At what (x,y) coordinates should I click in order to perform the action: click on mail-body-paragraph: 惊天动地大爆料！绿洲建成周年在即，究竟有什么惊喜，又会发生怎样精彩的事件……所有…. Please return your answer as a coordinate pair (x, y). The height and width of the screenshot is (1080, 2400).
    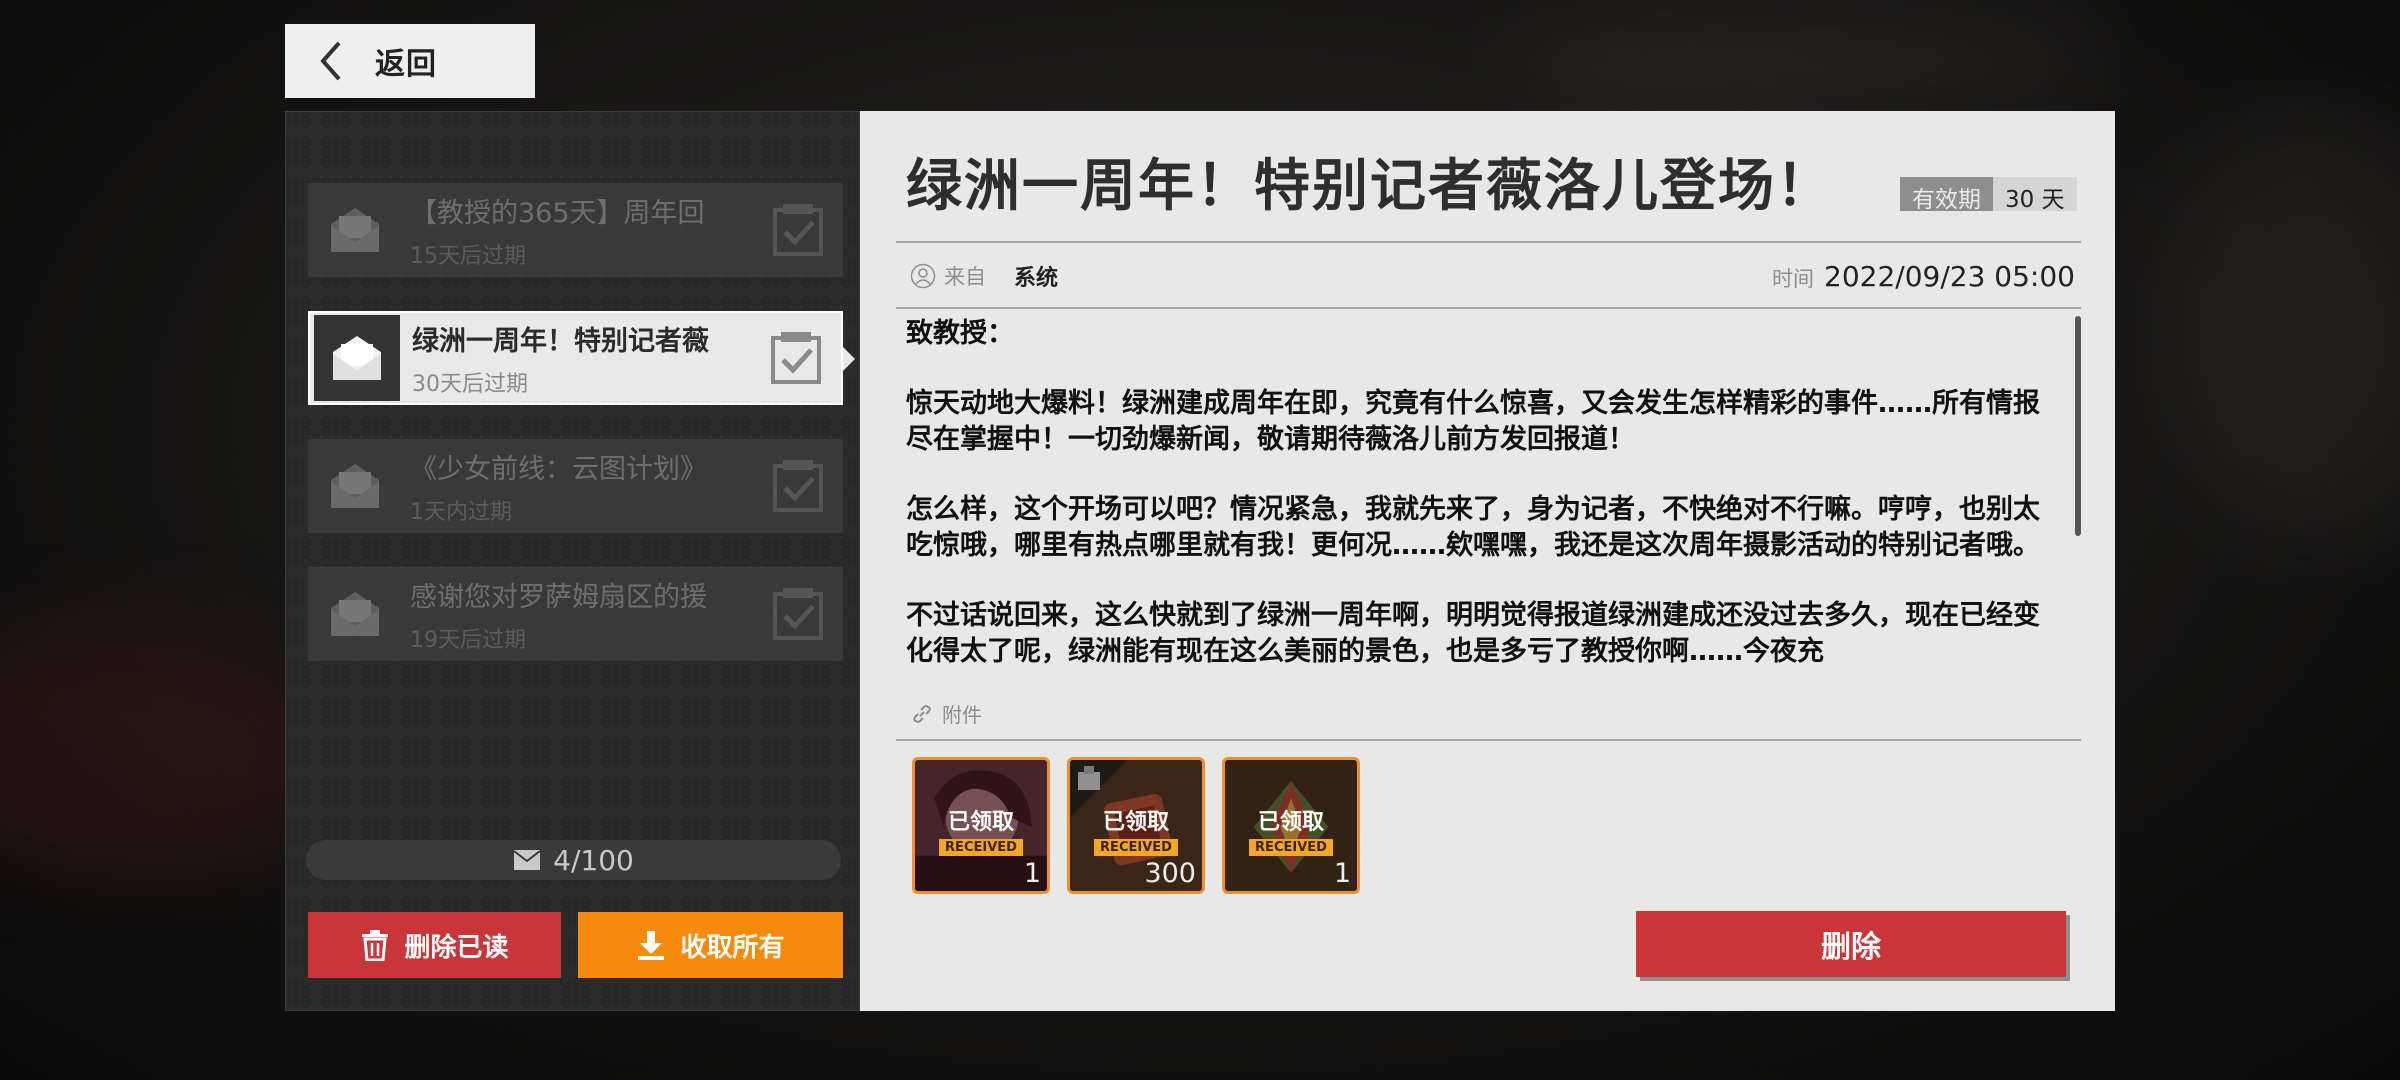
    Looking at the image, I should click on (1473, 421).